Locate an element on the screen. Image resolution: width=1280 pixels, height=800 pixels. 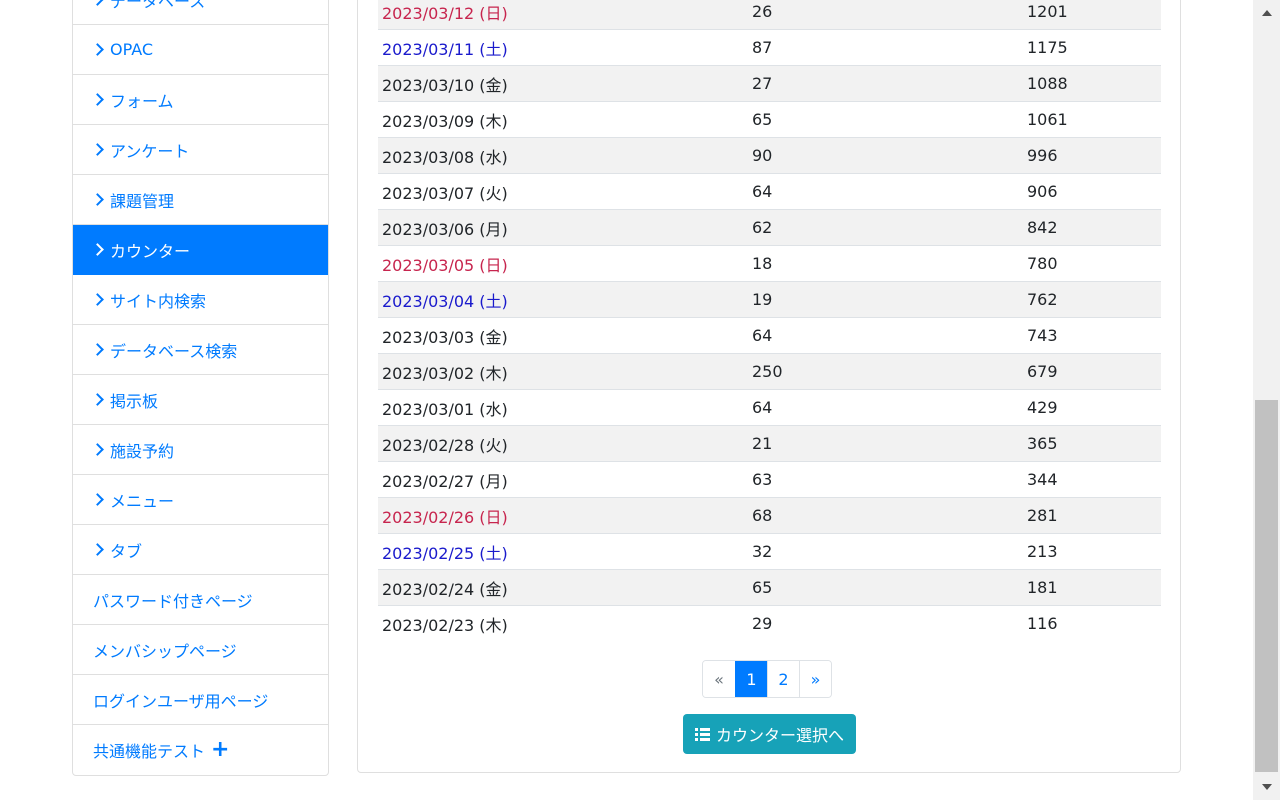
sidebar-item: カウンター is located at coordinates (200, 250).